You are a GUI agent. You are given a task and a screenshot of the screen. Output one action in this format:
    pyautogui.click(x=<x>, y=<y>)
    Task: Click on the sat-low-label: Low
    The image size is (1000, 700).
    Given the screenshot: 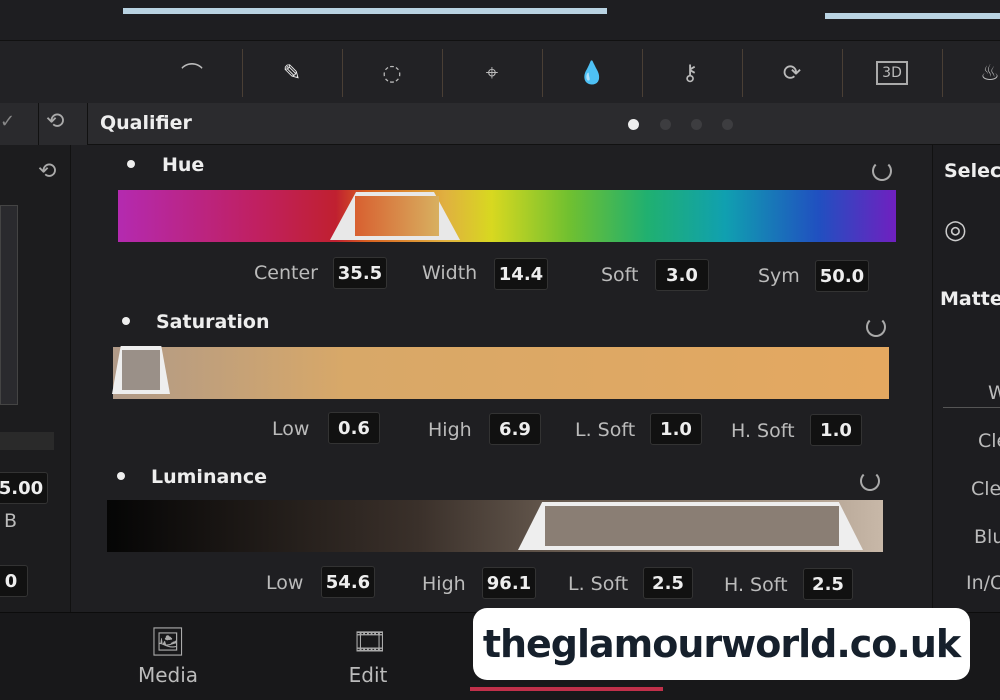 What is the action you would take?
    pyautogui.click(x=291, y=429)
    